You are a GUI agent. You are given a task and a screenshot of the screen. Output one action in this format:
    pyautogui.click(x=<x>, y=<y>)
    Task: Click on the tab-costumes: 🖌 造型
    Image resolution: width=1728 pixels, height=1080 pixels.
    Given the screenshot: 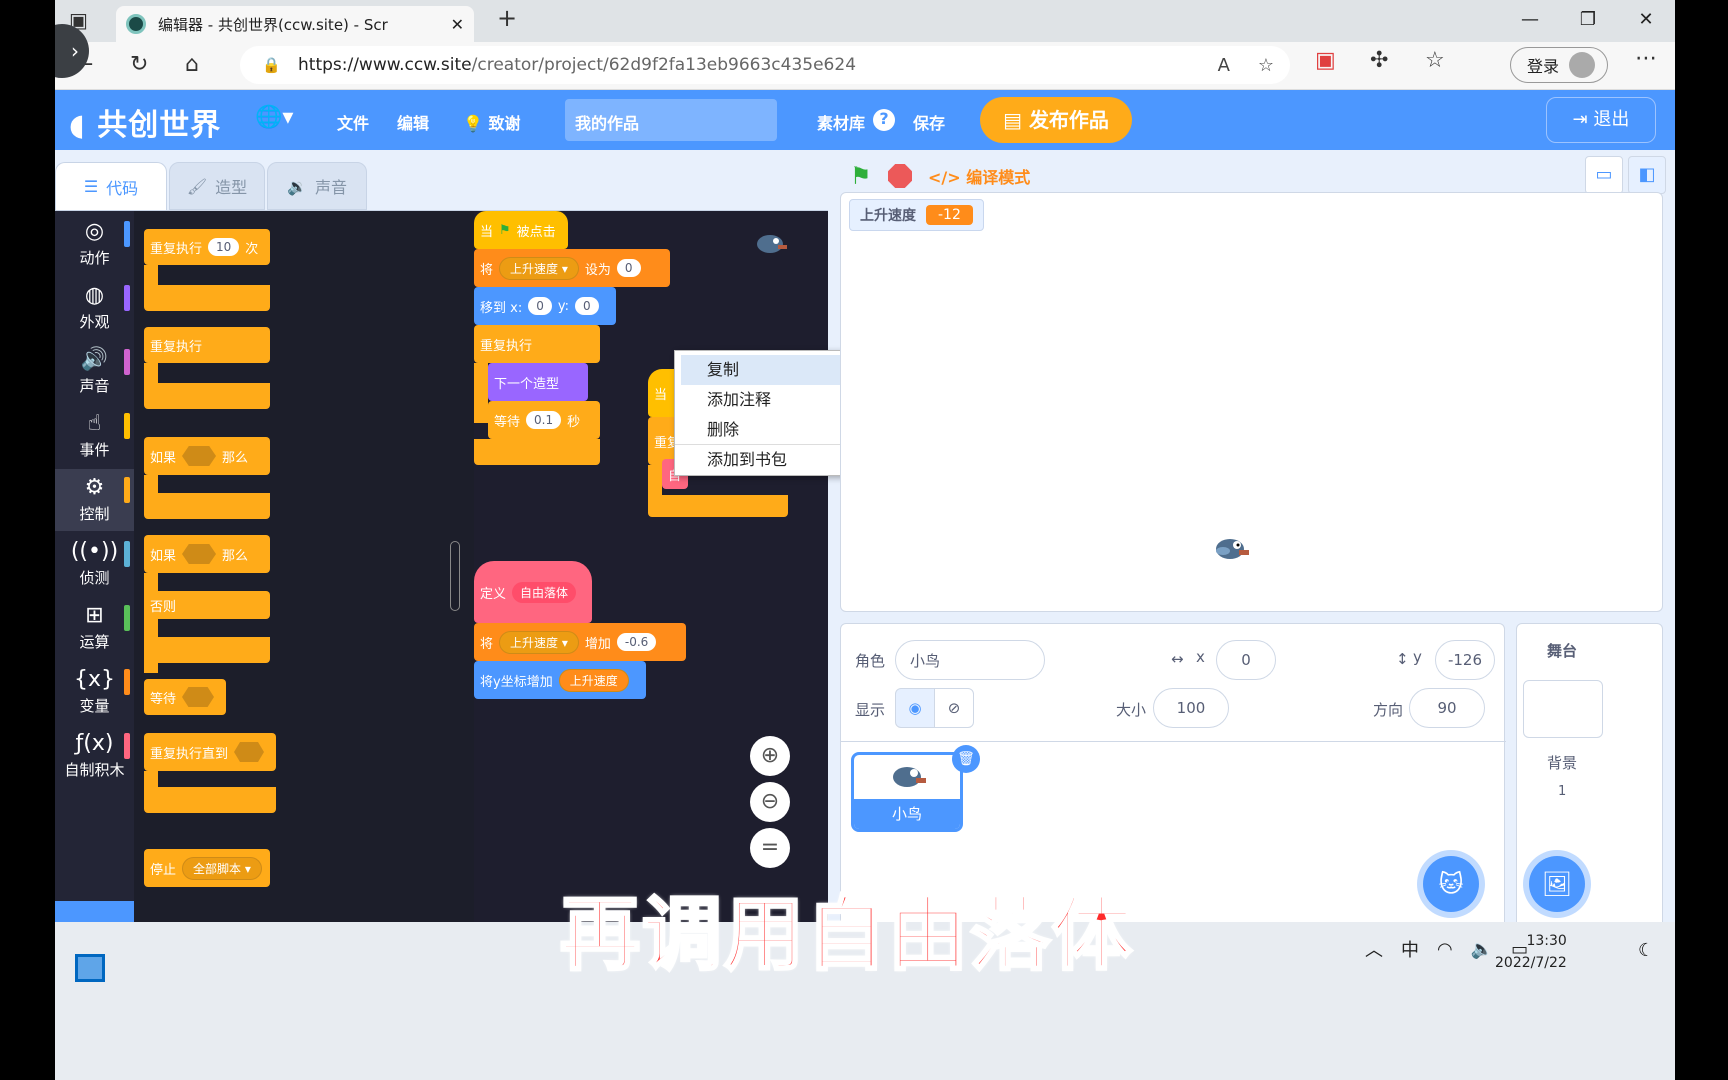 What is the action you would take?
    pyautogui.click(x=217, y=186)
    